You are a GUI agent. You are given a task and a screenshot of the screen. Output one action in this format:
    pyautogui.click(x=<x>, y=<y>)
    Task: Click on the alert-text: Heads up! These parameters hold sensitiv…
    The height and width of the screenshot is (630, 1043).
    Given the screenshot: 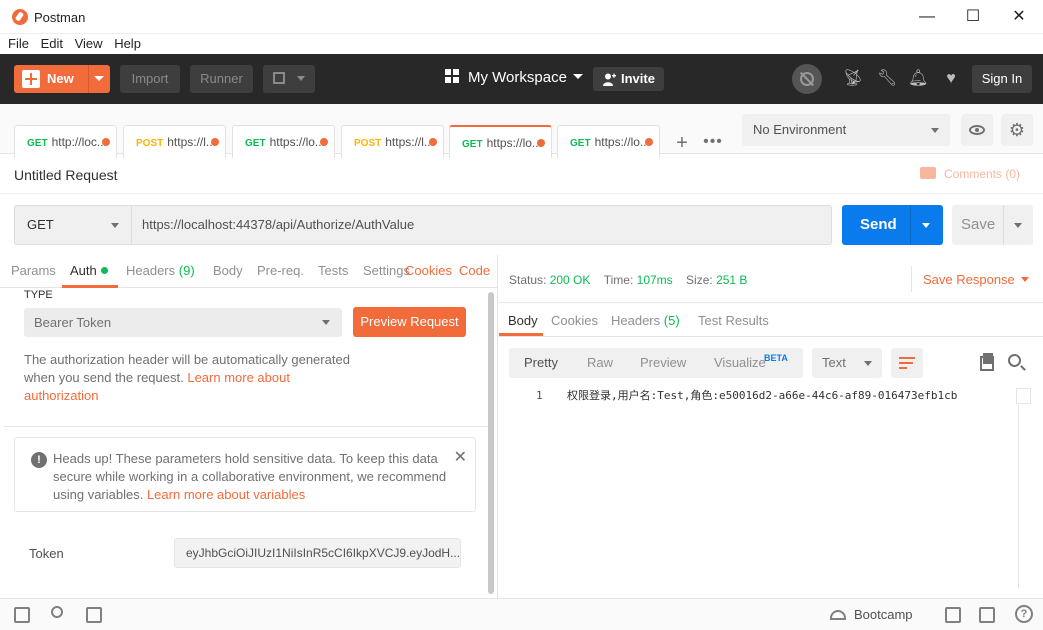 What is the action you would take?
    pyautogui.click(x=253, y=477)
    